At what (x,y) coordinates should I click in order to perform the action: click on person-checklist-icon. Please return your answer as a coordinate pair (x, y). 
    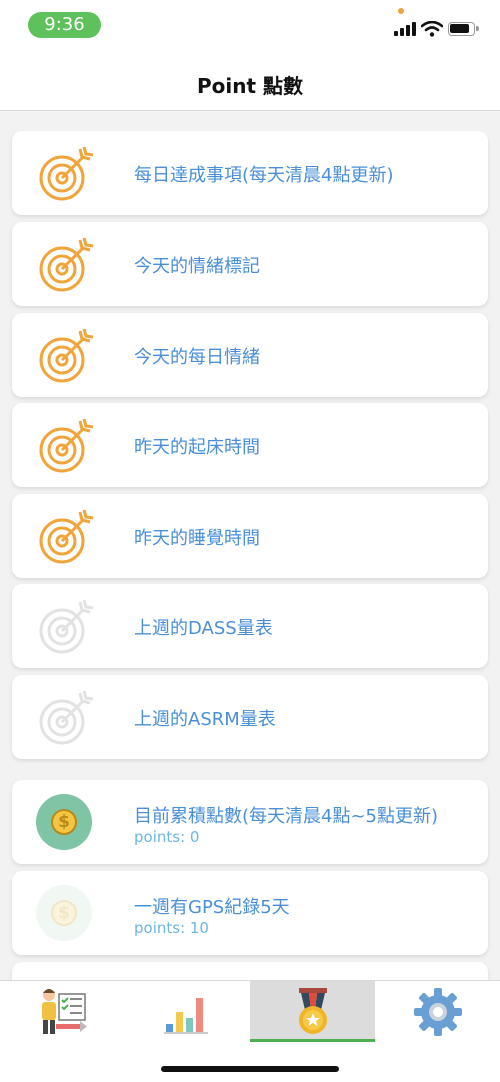
    Looking at the image, I should click on (64, 1011).